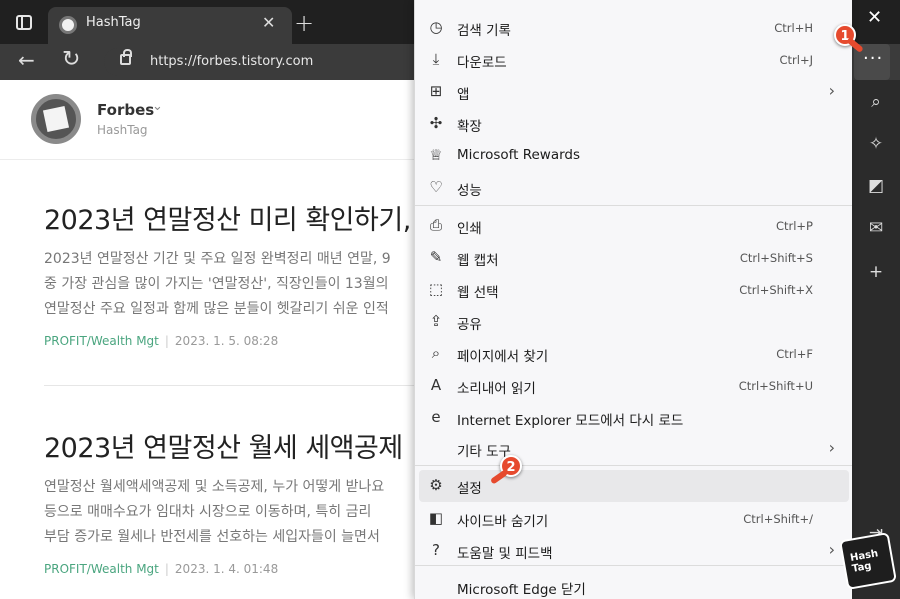 This screenshot has height=599, width=900. What do you see at coordinates (633, 92) in the screenshot?
I see `menu-item-apps: ⊞ 앱 ›` at bounding box center [633, 92].